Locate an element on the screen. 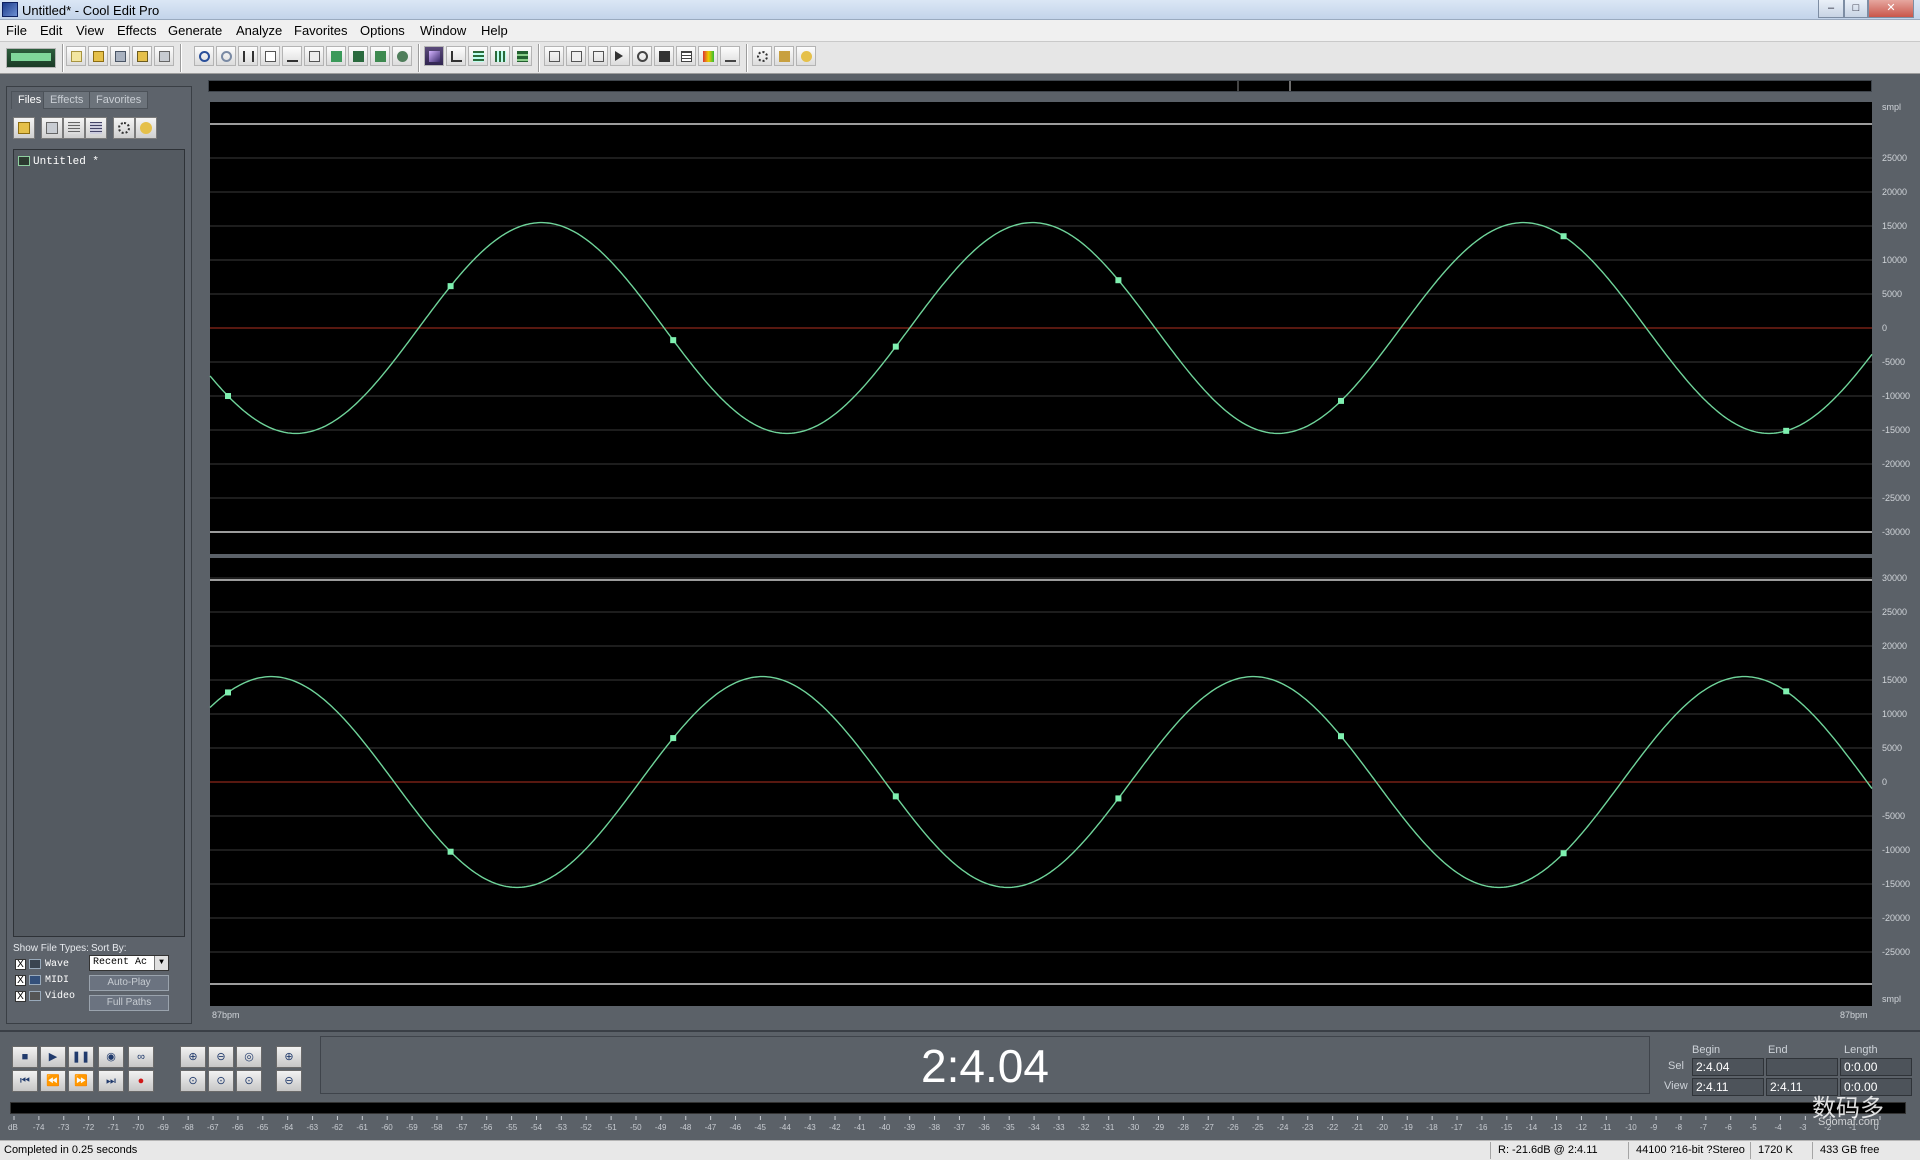 This screenshot has width=1920, height=1160. go-to-end-button: ⏭ is located at coordinates (111, 1081).